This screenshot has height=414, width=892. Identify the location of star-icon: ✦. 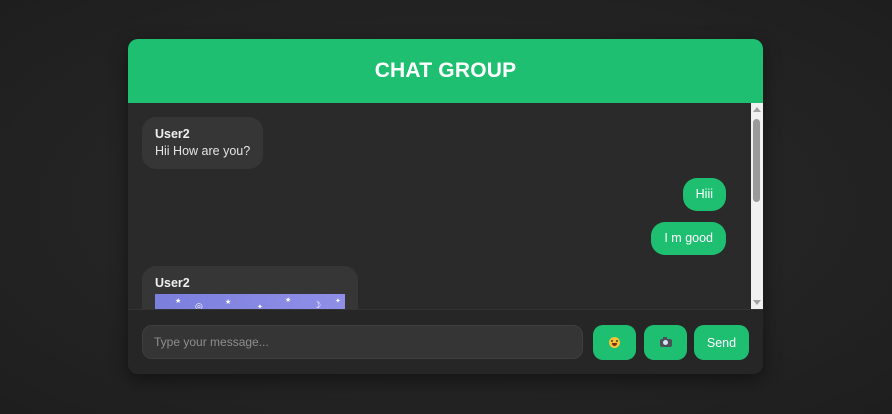
(338, 301).